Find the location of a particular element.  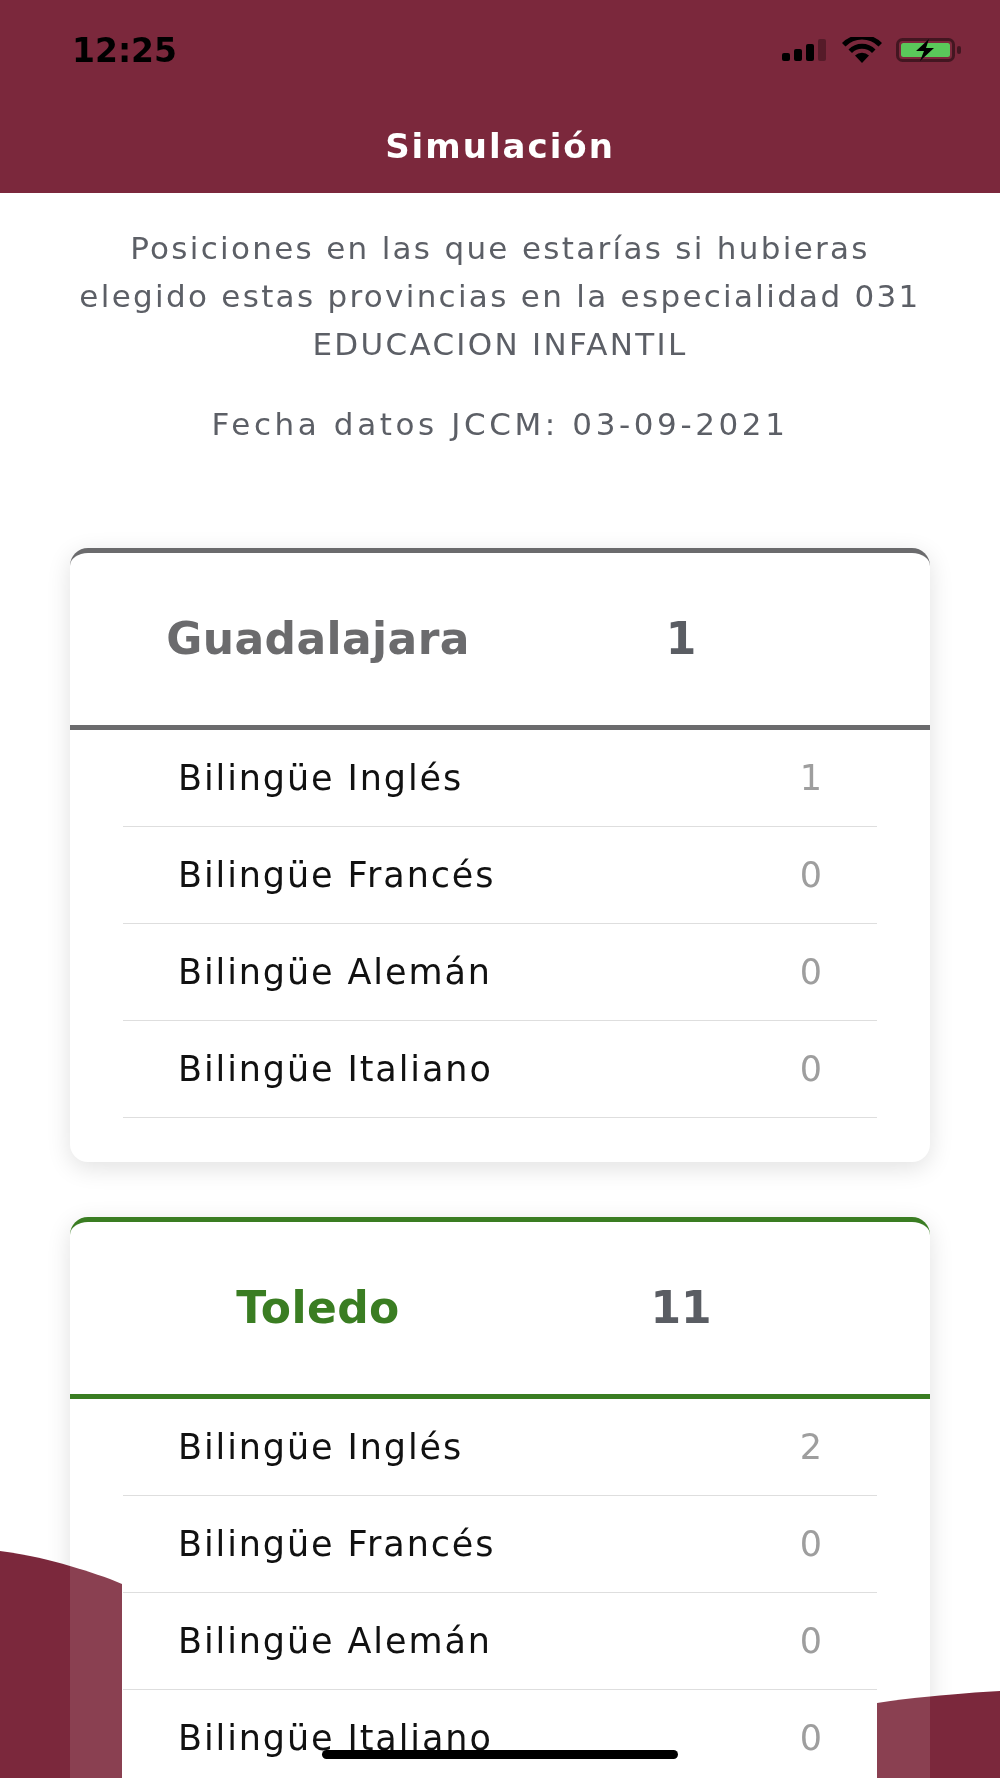

row-value: 2 is located at coordinates (810, 1447).